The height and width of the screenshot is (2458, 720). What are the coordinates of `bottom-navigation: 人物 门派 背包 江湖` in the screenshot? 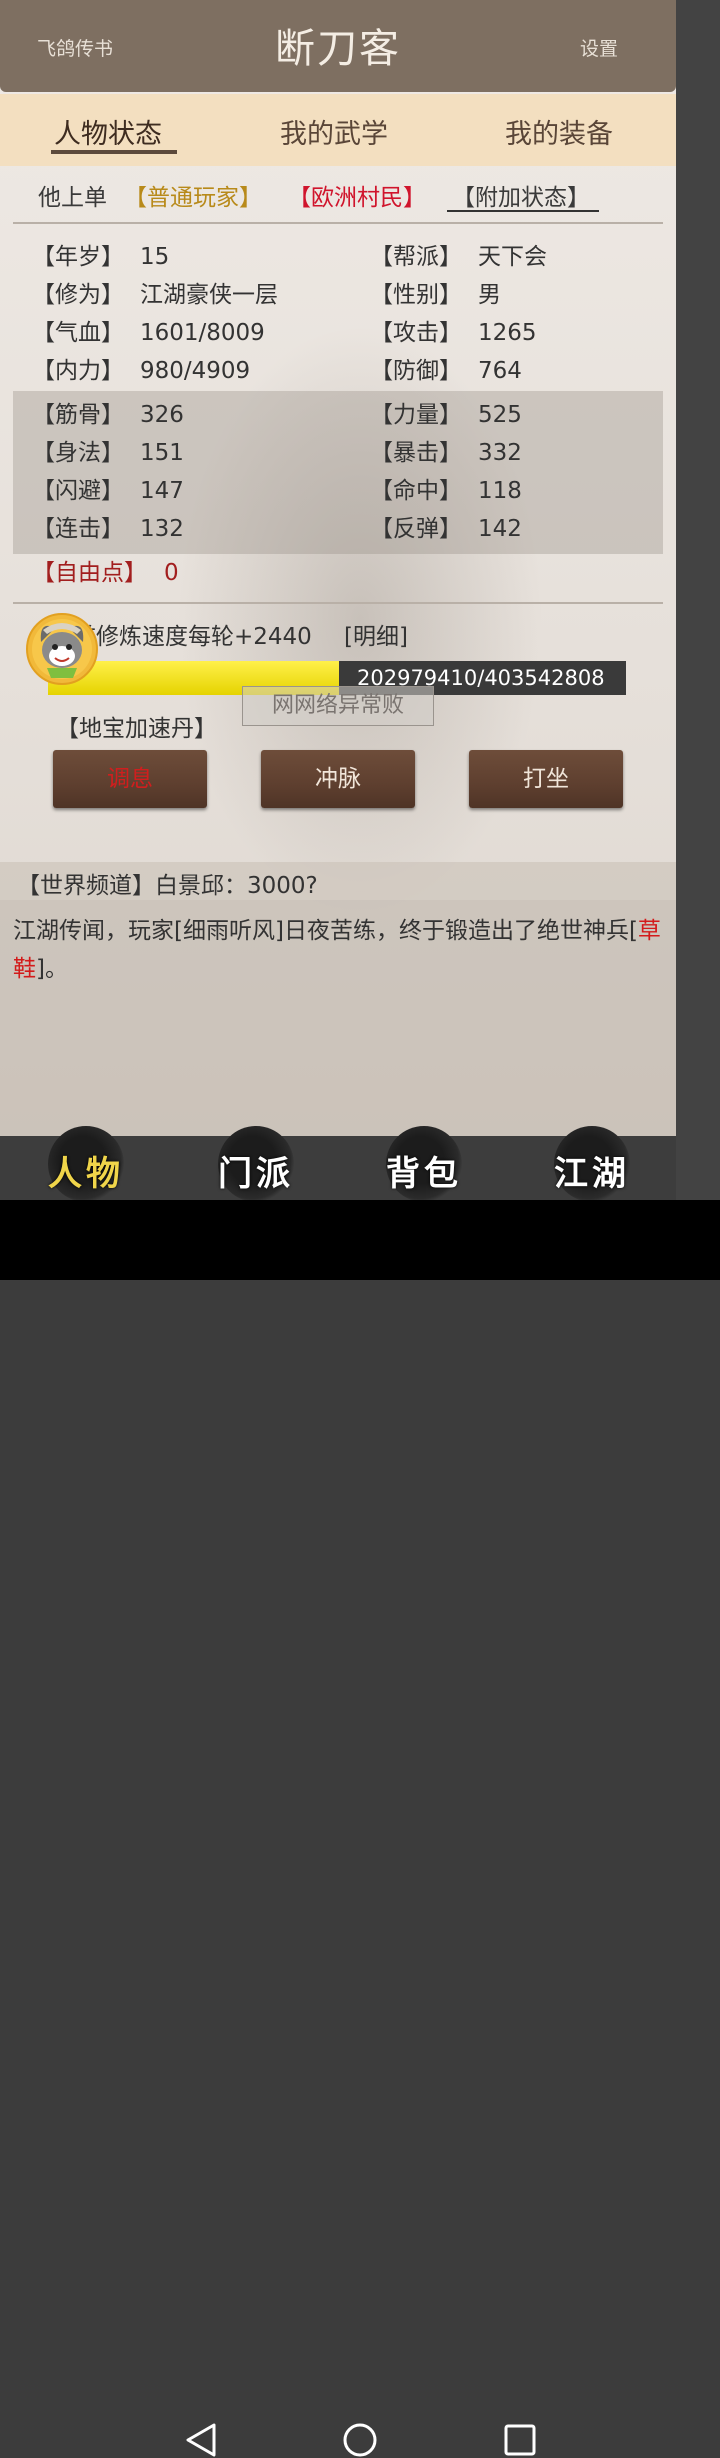 It's located at (338, 1163).